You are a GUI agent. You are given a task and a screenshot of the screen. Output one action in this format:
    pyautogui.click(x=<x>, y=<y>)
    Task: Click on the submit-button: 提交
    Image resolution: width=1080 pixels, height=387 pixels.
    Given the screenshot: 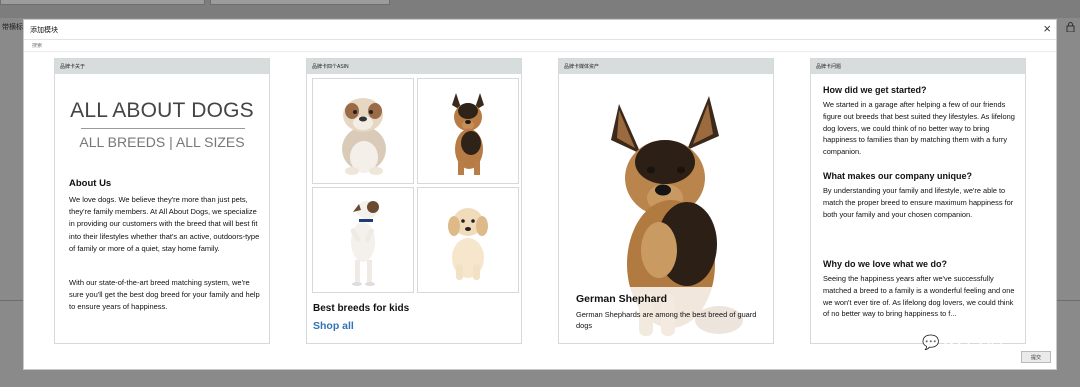 What is the action you would take?
    pyautogui.click(x=1036, y=357)
    